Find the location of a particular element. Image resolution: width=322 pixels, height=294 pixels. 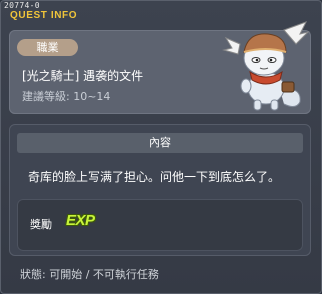

quest-status: 狀態: 可開始 / 不可執行任務 is located at coordinates (89, 274).